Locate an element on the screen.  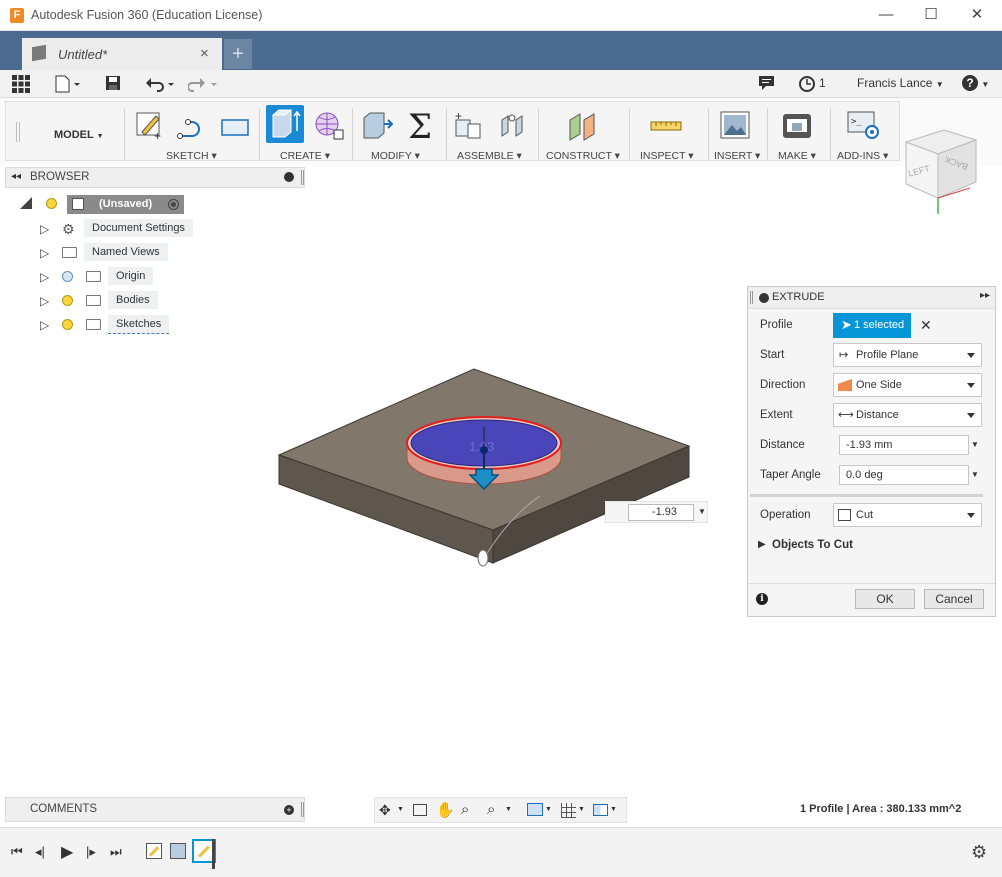
go-to-start-icon: ⏮ is located at coordinates (17, 852).